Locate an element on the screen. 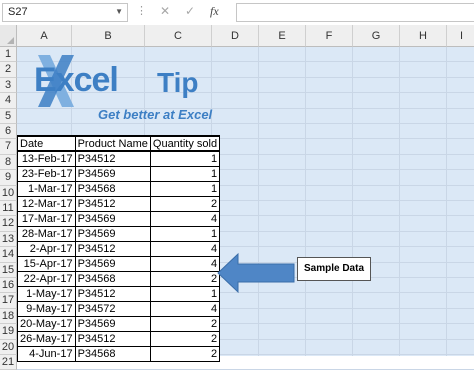 This screenshot has height=370, width=474. logo-tagline: Get better at Excel is located at coordinates (155, 114).